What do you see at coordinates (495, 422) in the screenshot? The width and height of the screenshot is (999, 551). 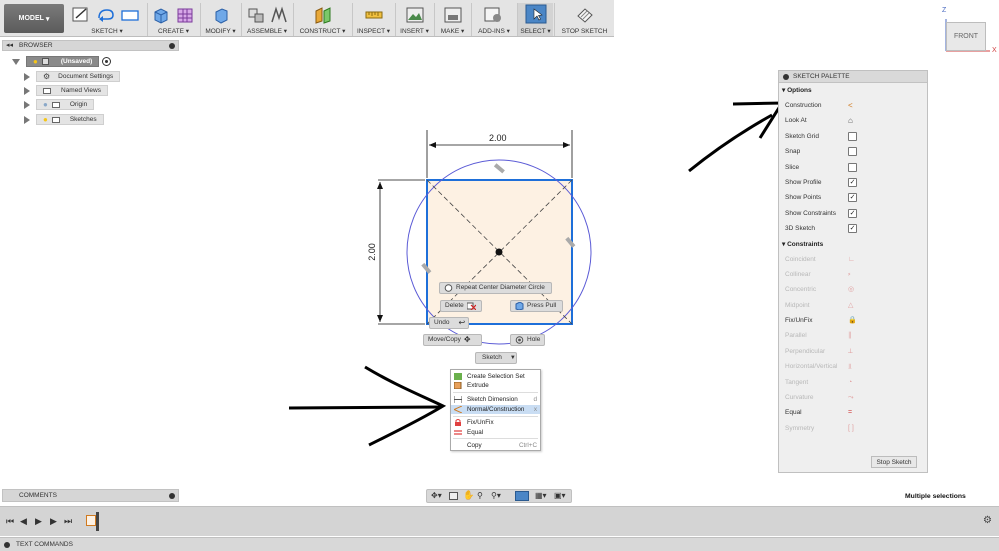 I see `menu-item-fix-unfix: Fix/UnFix` at bounding box center [495, 422].